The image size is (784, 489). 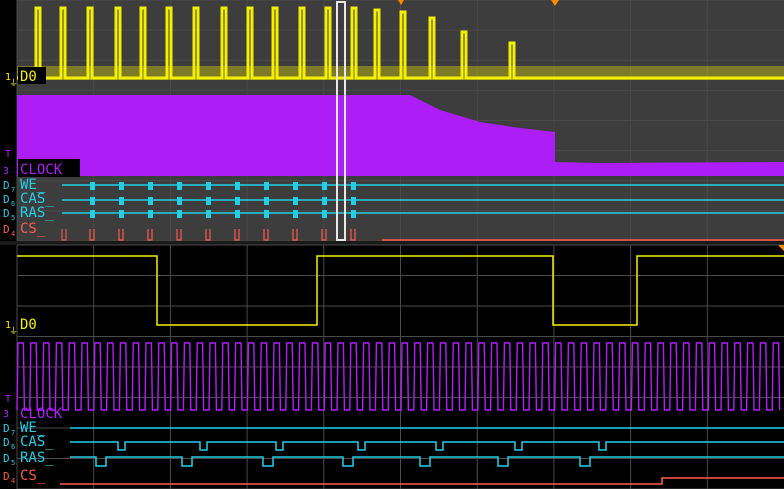 What do you see at coordinates (41, 170) in the screenshot?
I see `overview-clock-name: CLOCK` at bounding box center [41, 170].